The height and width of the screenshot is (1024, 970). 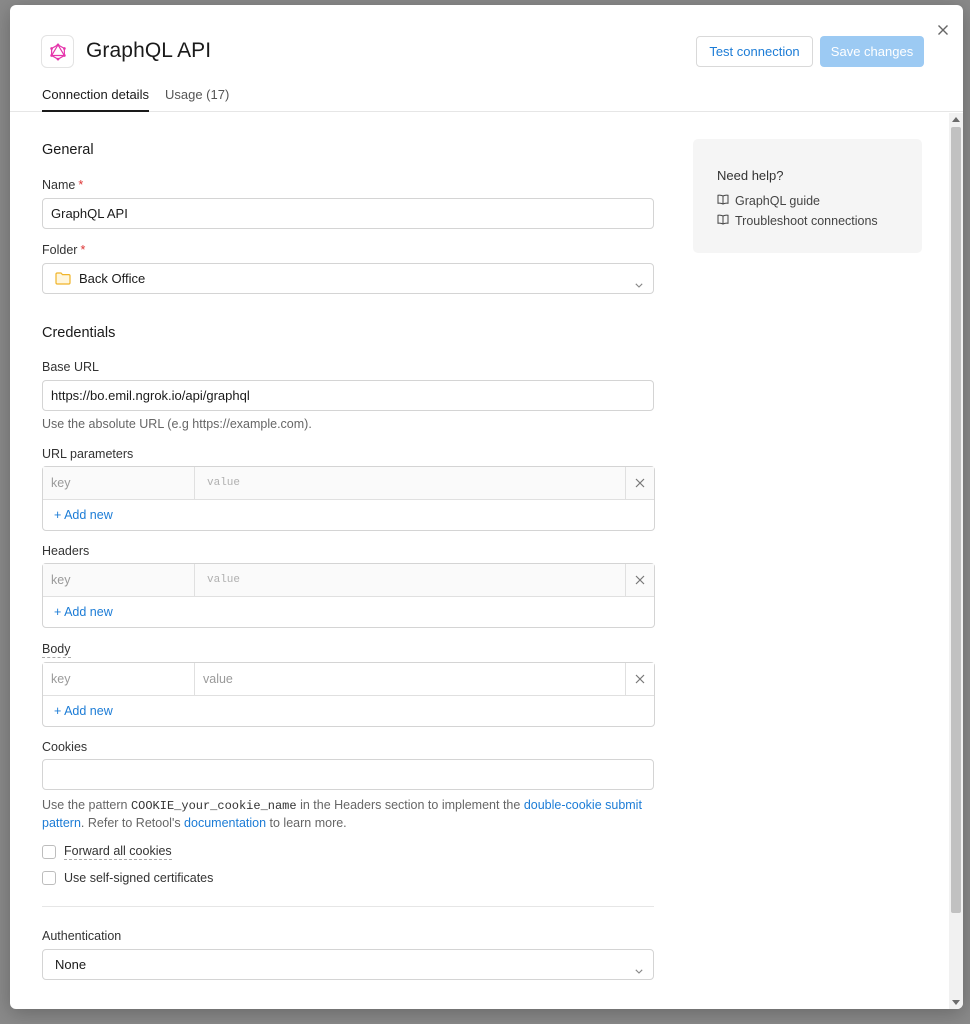 What do you see at coordinates (348, 906) in the screenshot?
I see `section-divider` at bounding box center [348, 906].